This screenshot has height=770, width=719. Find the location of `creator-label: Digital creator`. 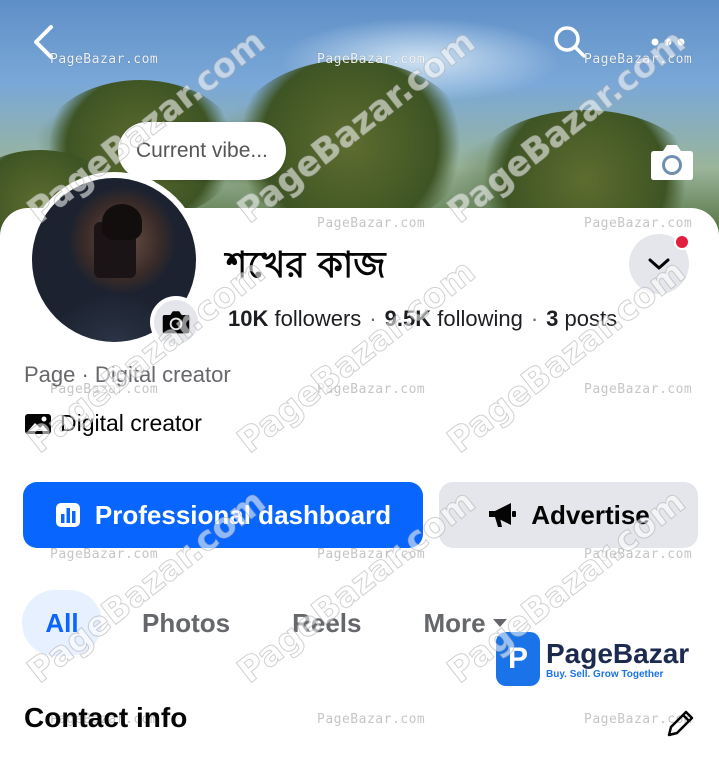

creator-label: Digital creator is located at coordinates (131, 423).